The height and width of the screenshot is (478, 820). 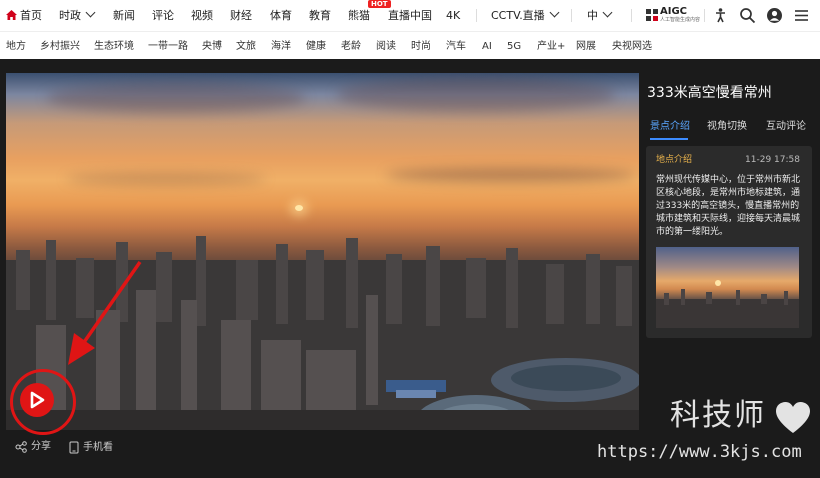 What do you see at coordinates (727, 126) in the screenshot?
I see `tab-view-switch: 视角切换` at bounding box center [727, 126].